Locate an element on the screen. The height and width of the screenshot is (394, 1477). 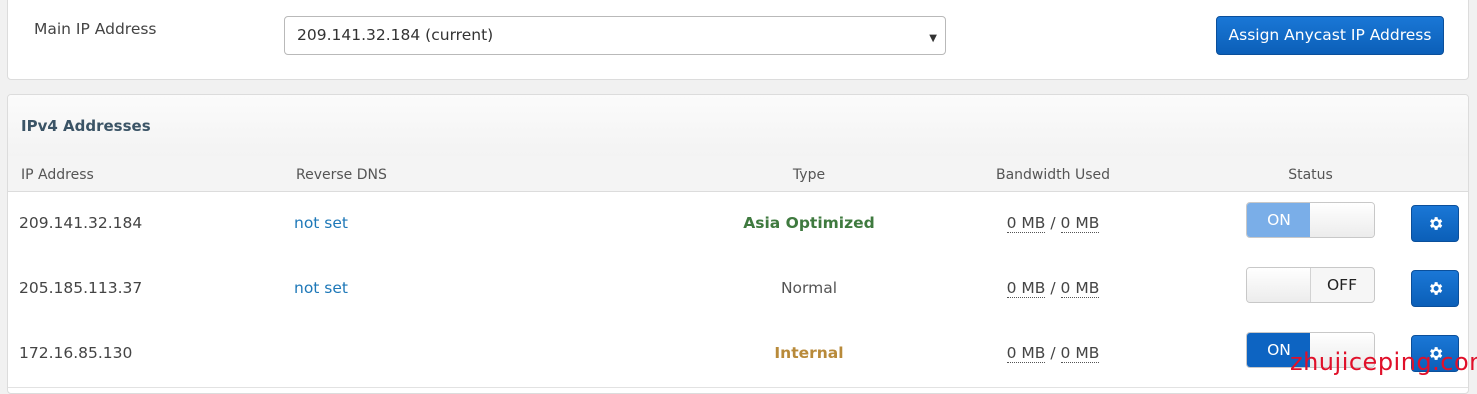
col-reverse-dns: Reverse DNS is located at coordinates (341, 175).